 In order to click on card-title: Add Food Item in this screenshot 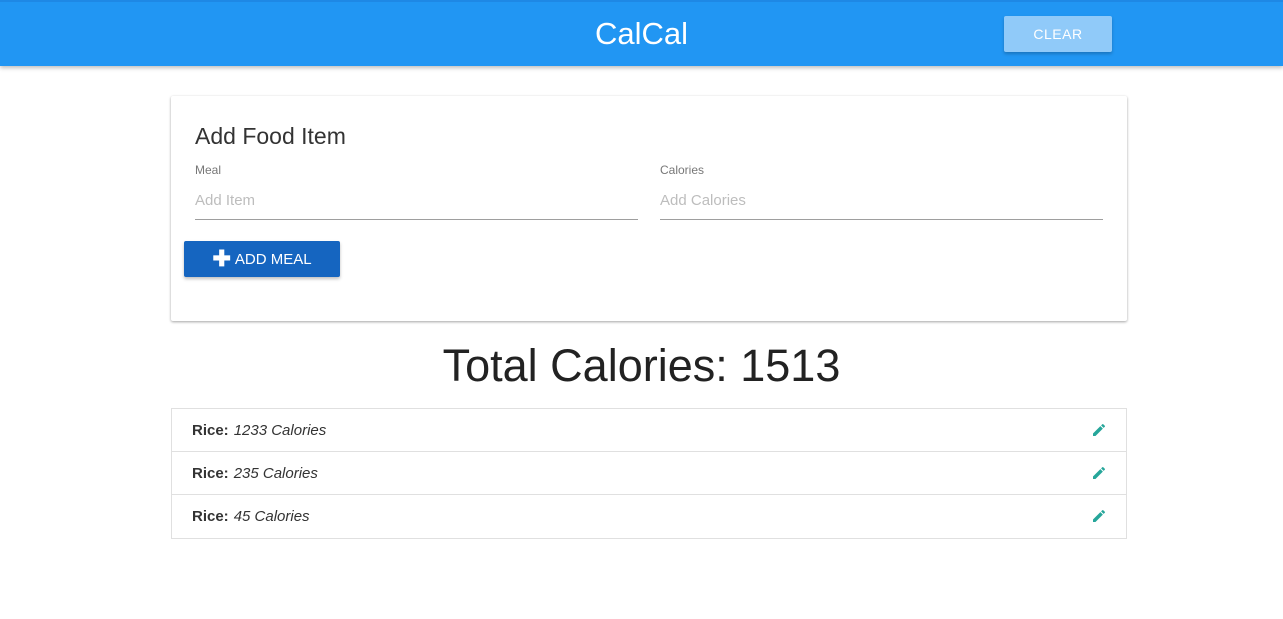, I will do `click(270, 136)`.